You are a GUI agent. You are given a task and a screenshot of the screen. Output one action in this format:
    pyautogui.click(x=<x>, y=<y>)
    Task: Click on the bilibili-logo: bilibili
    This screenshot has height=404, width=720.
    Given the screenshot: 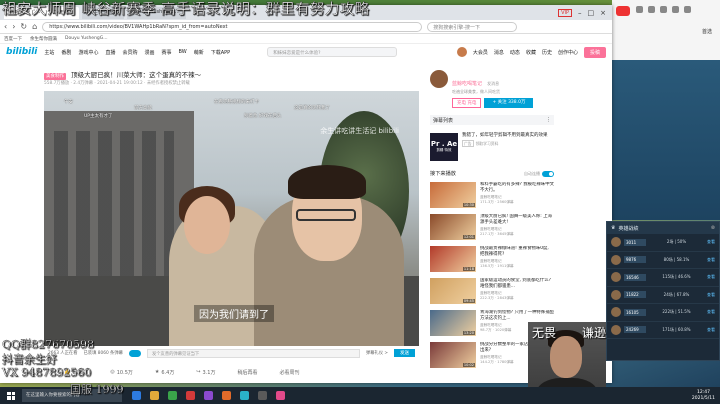 What is the action you would take?
    pyautogui.click(x=21, y=52)
    